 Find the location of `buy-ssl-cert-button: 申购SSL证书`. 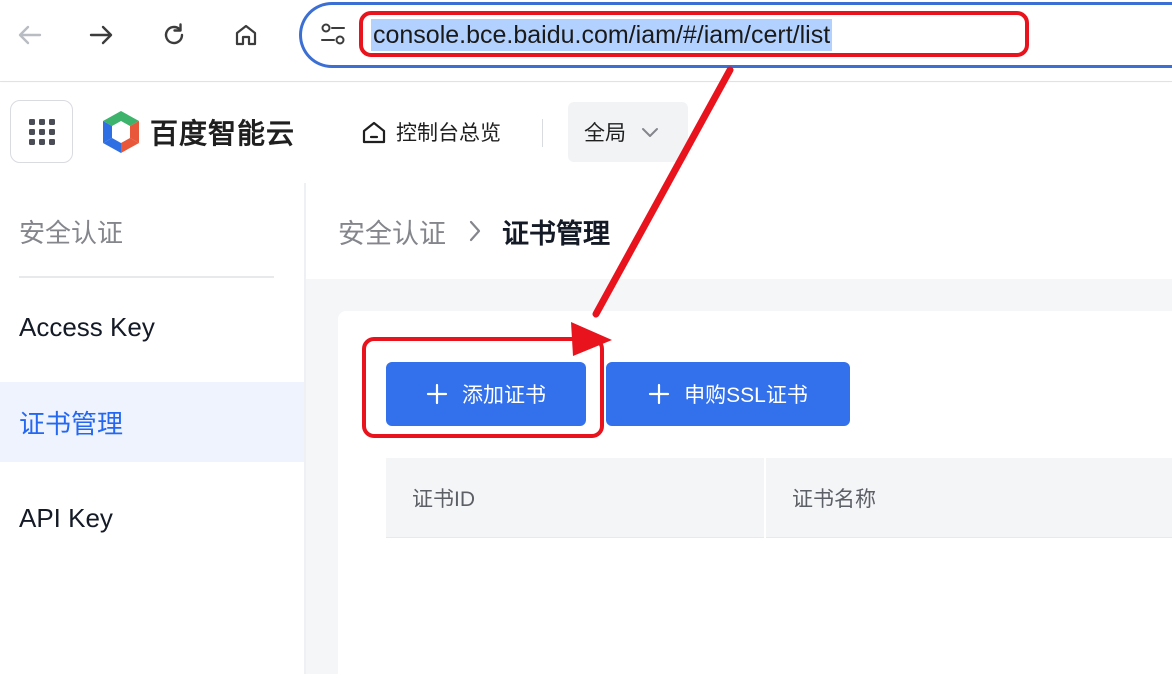

buy-ssl-cert-button: 申购SSL证书 is located at coordinates (728, 394).